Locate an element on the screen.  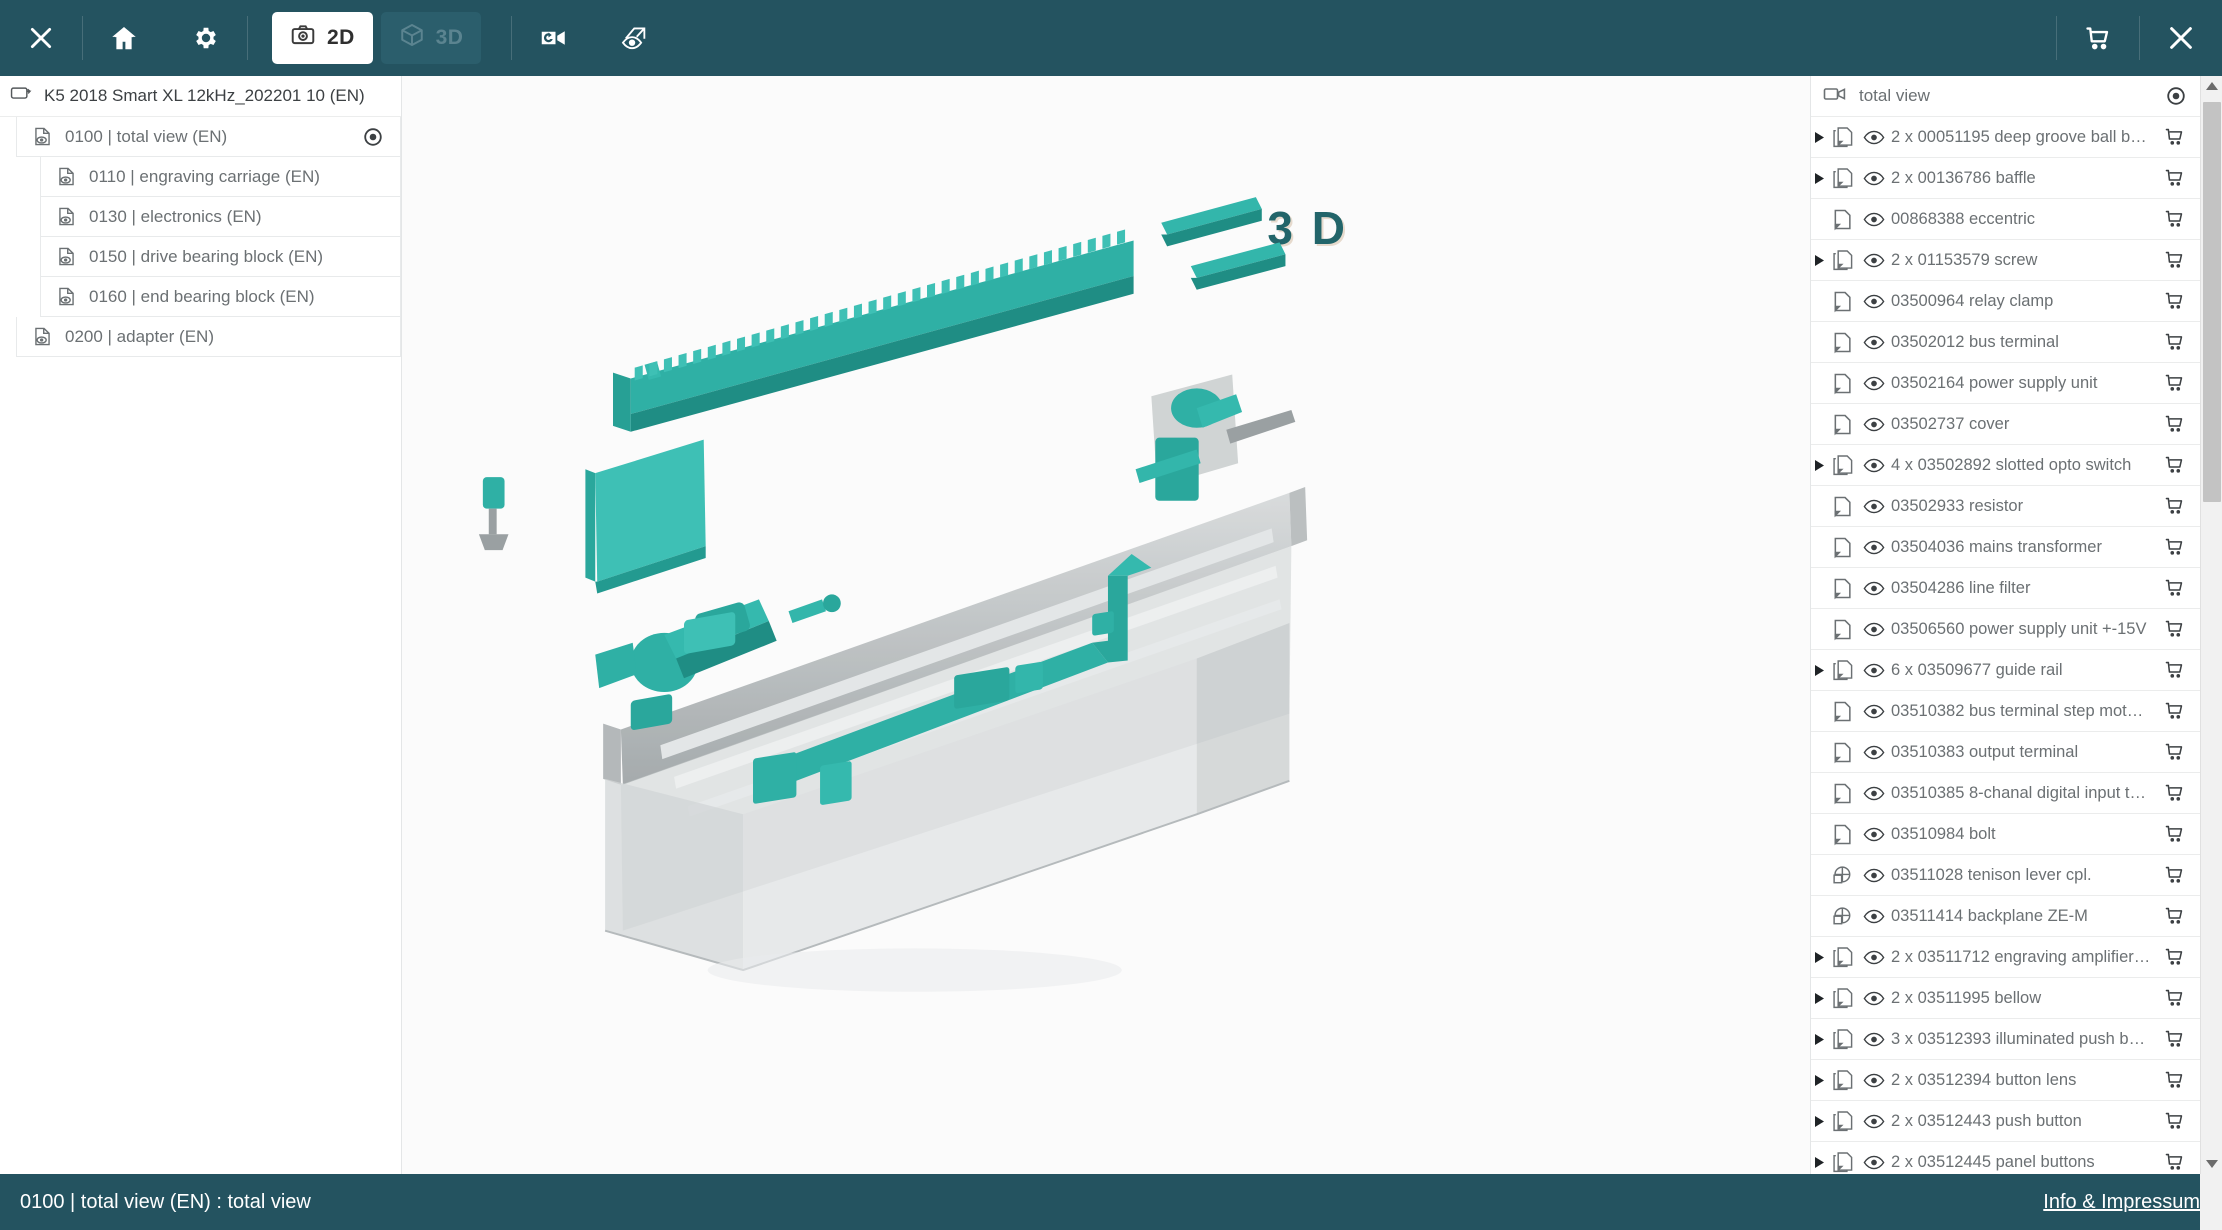
part-row: 2 x 03512394 button lens is located at coordinates (2005, 1080).